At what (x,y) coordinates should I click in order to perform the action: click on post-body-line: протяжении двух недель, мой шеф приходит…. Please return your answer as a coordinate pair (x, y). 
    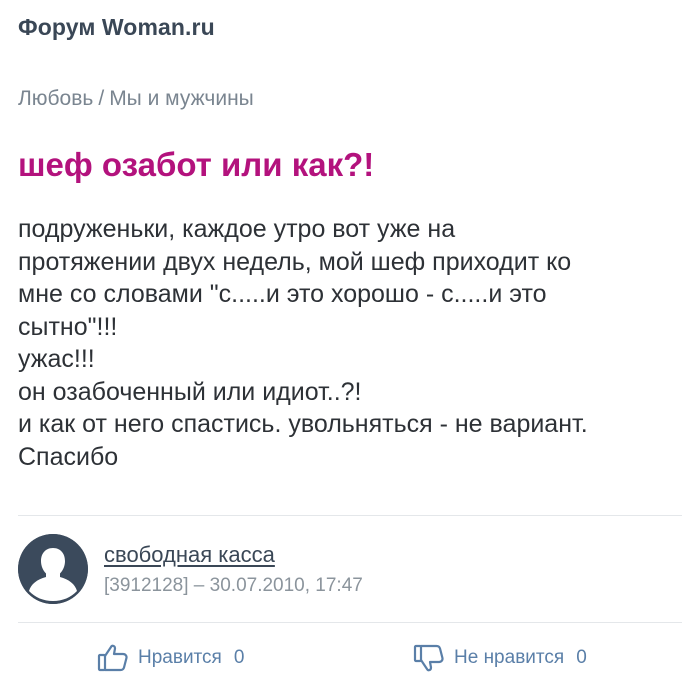
    Looking at the image, I should click on (295, 261).